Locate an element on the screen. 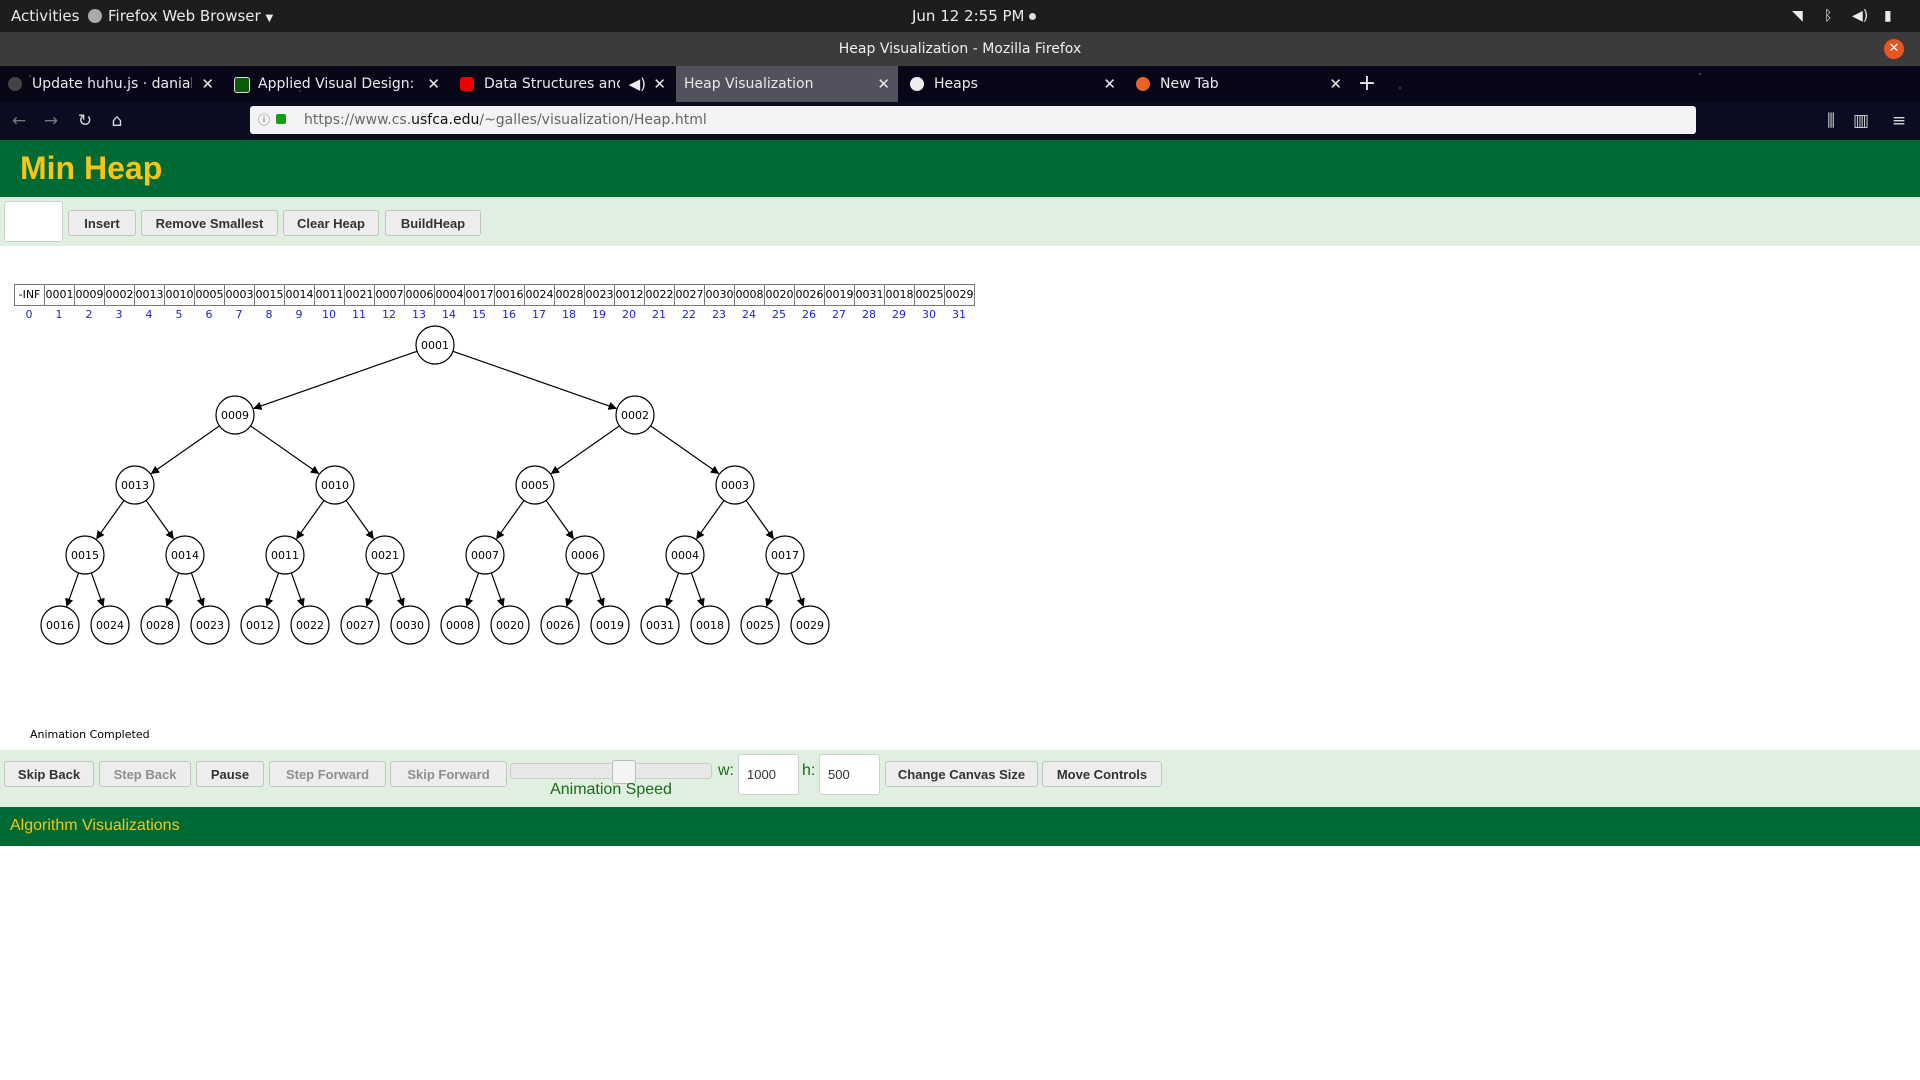 The height and width of the screenshot is (1080, 1920). step-back-button: Step Back is located at coordinates (145, 774).